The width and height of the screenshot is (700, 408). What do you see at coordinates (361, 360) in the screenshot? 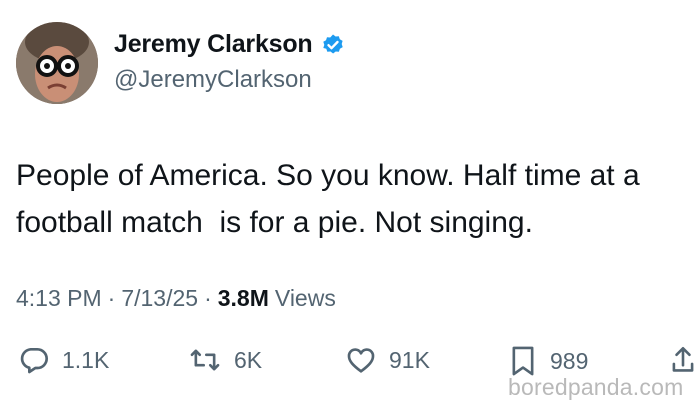
I see `heart-icon` at bounding box center [361, 360].